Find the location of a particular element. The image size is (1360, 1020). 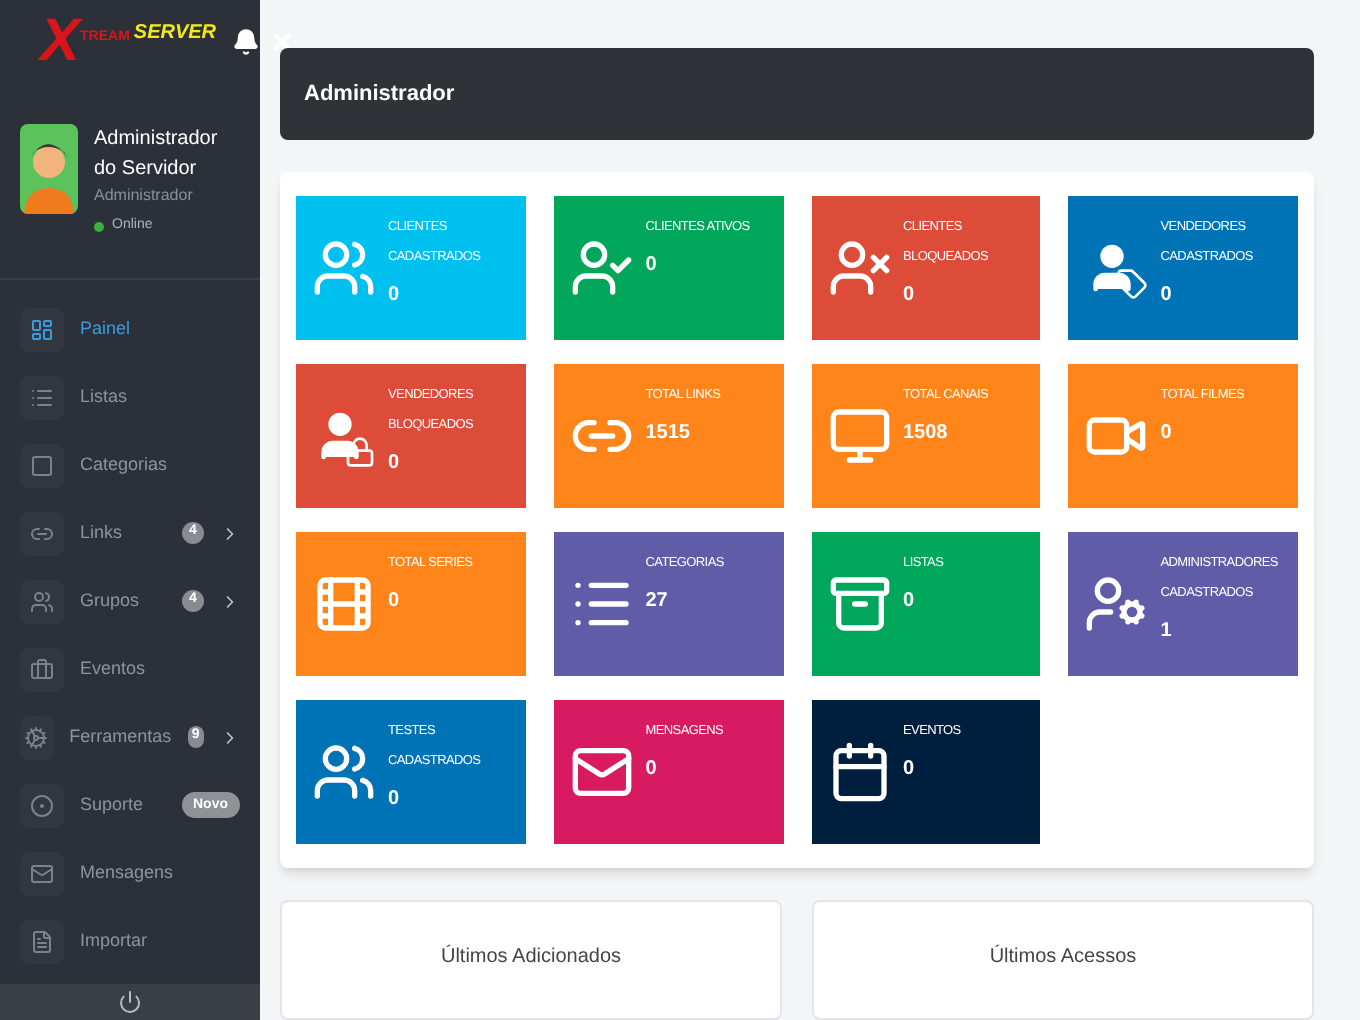

logo-letter: X is located at coordinates (60, 42).